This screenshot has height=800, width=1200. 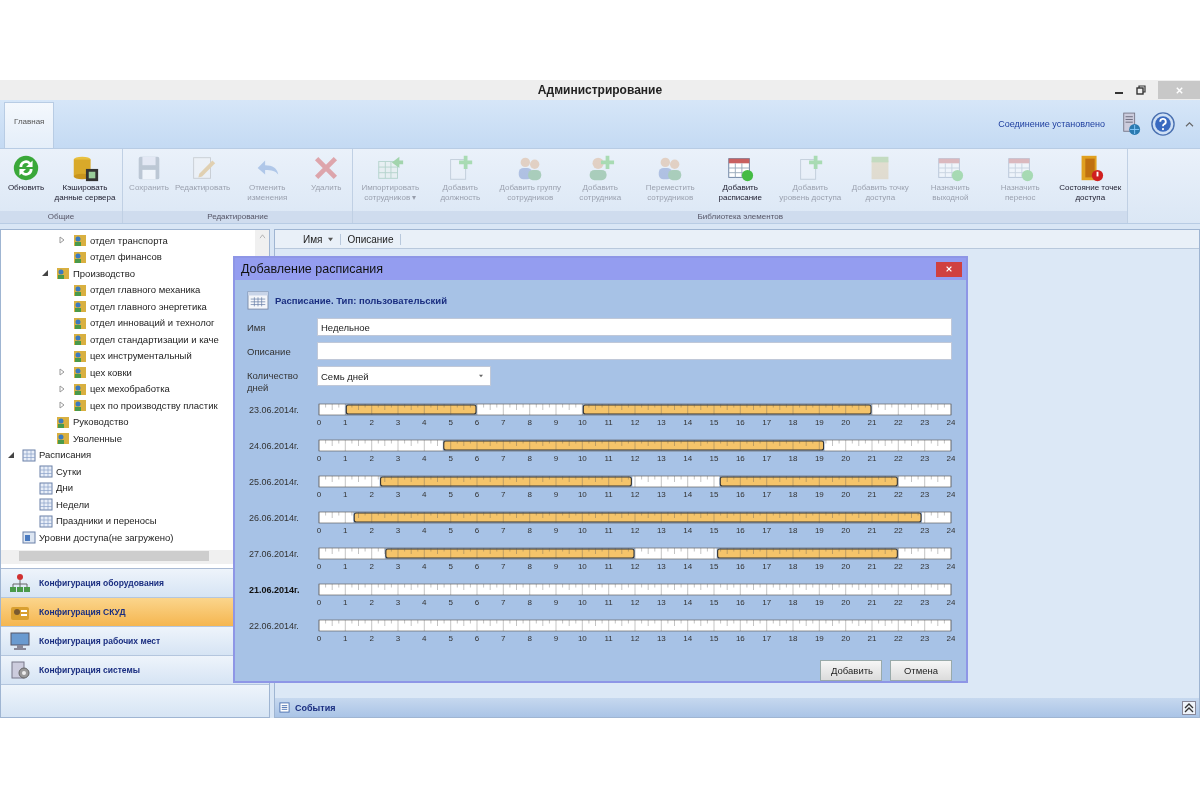 I want to click on group-label: Редактирование, so click(x=238, y=217).